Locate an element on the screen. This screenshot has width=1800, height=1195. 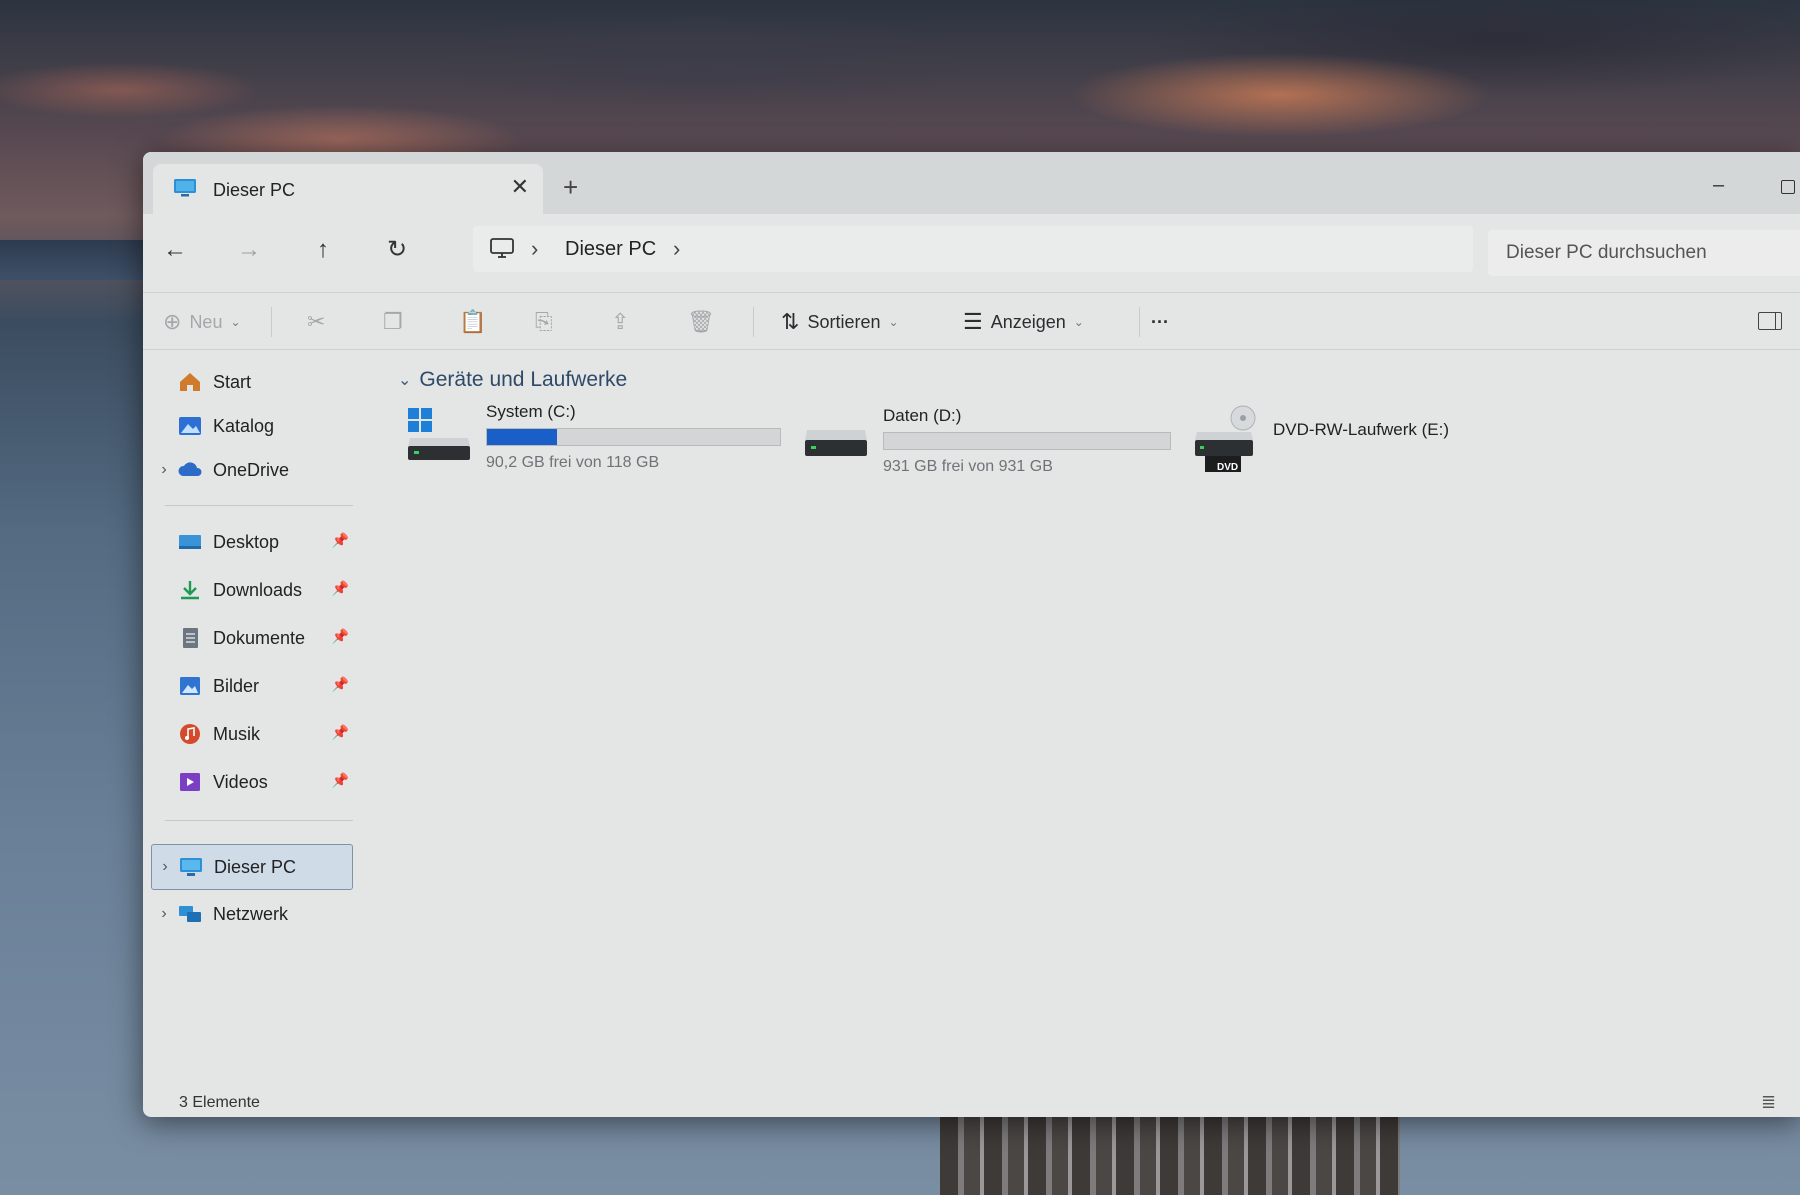
sidebar-item-musik: Musik 📌 is located at coordinates (252, 734).